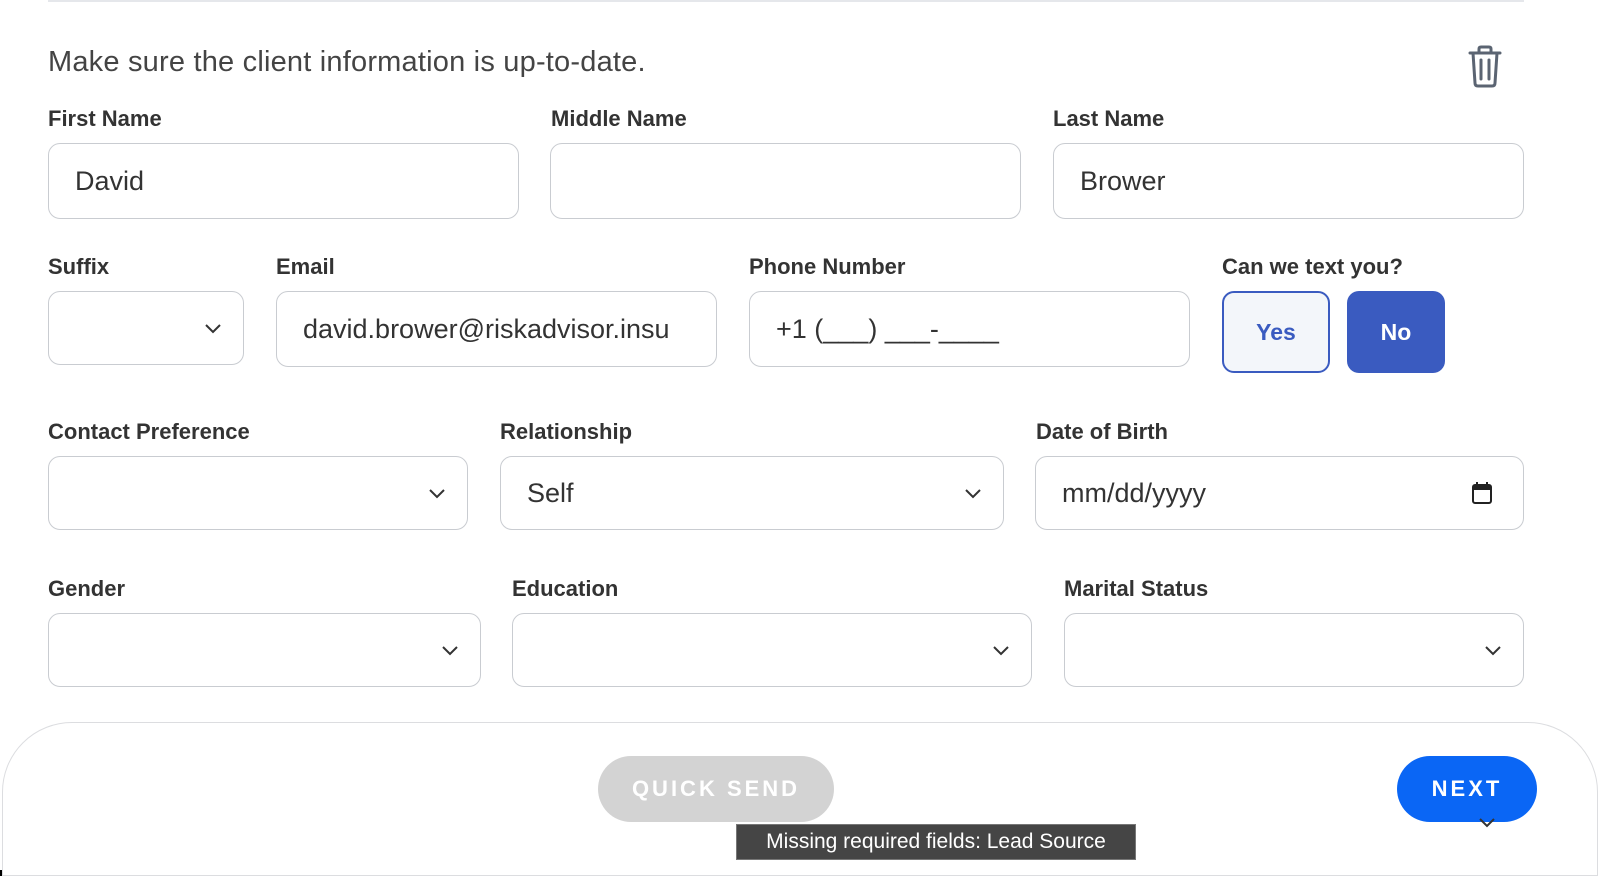 This screenshot has width=1598, height=876. What do you see at coordinates (87, 588) in the screenshot?
I see `gender-label: Gender` at bounding box center [87, 588].